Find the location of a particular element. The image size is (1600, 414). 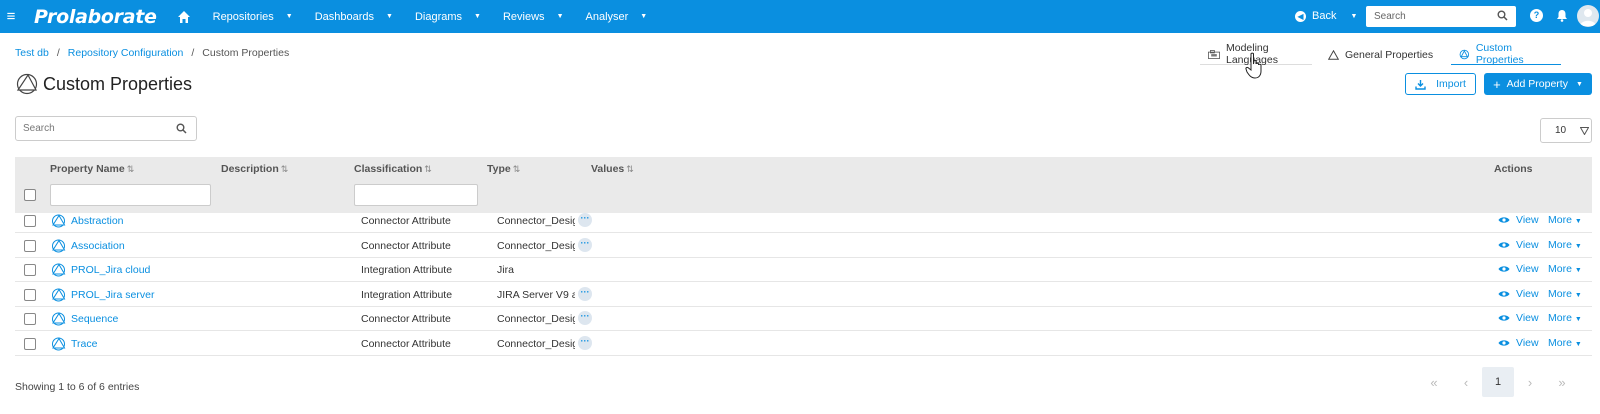

back-button: ◀ Back ▼ is located at coordinates (1326, 16).